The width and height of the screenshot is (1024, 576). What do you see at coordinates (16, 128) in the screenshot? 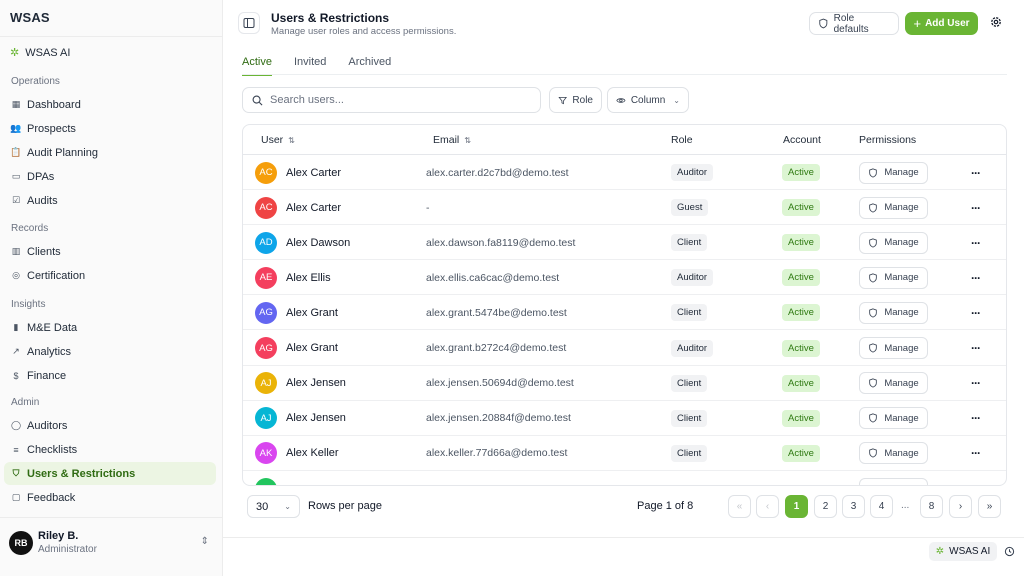
I see `users-icon: 👥` at bounding box center [16, 128].